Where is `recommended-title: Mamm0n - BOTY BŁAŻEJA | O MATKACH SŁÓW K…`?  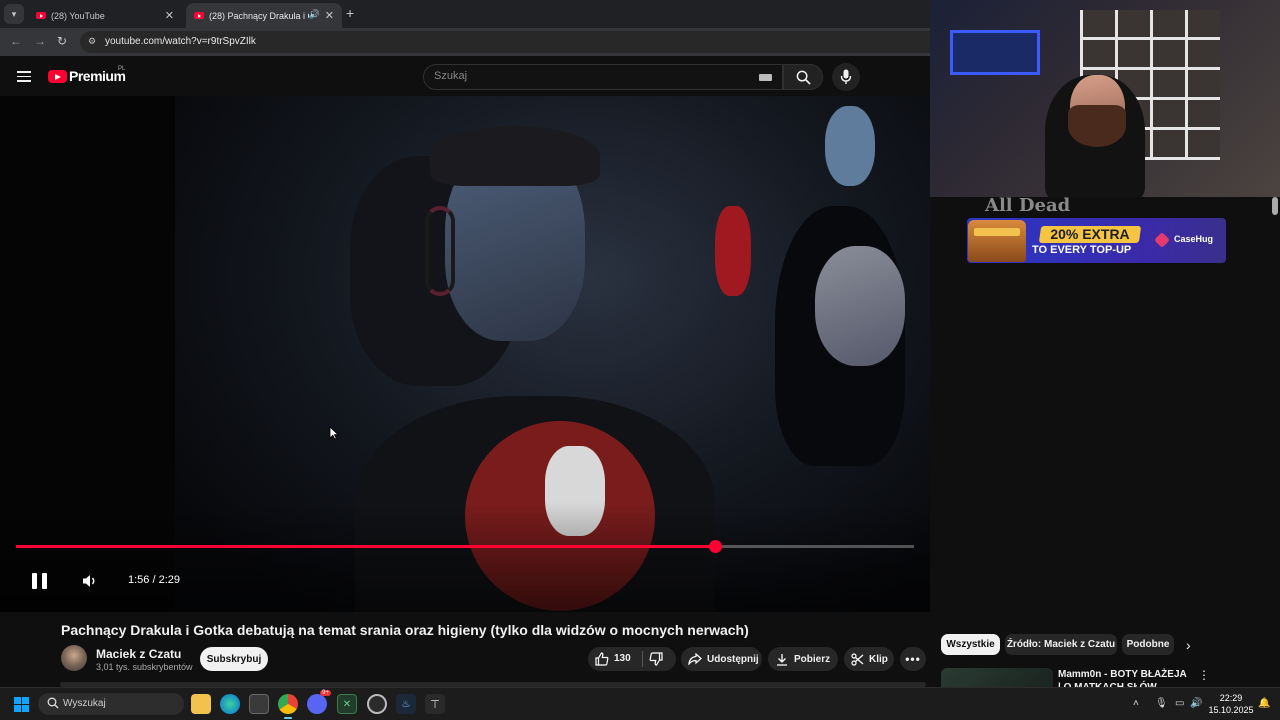
recommended-title: Mamm0n - BOTY BŁAŻEJA | O MATKACH SŁÓW K… is located at coordinates (1123, 677).